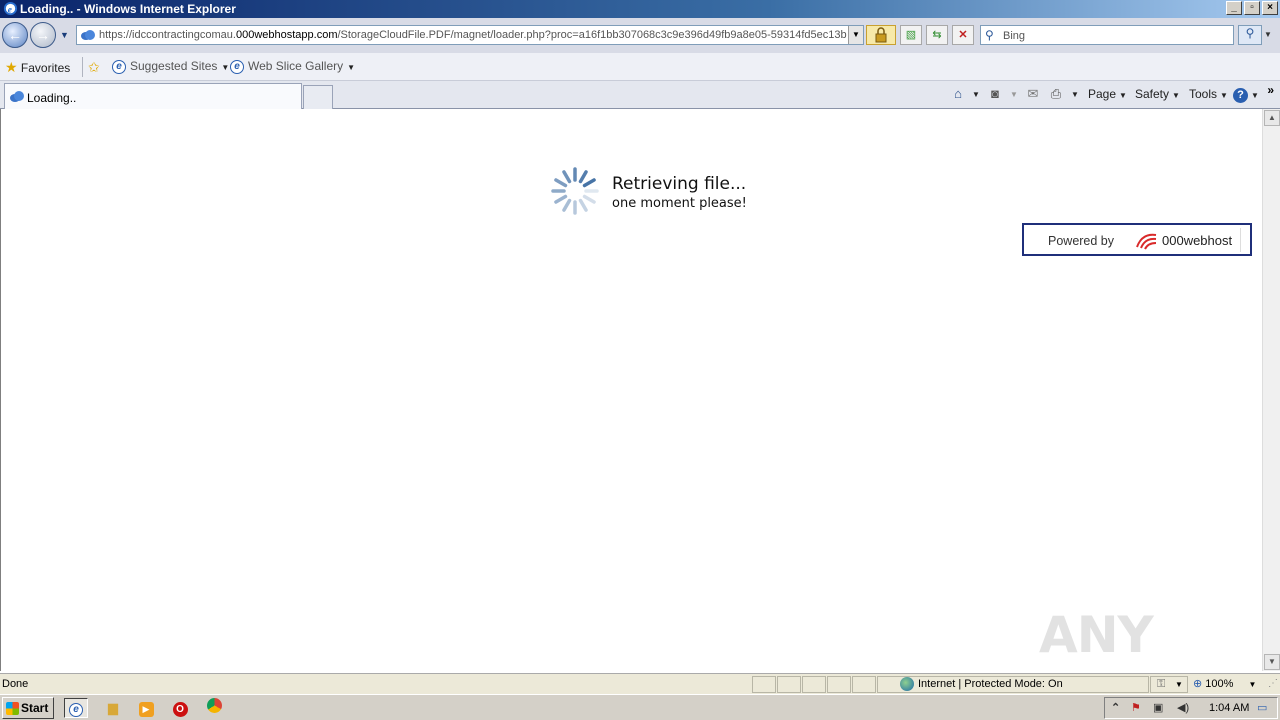  What do you see at coordinates (855, 35) in the screenshot?
I see `address-dropdown-button: ▼` at bounding box center [855, 35].